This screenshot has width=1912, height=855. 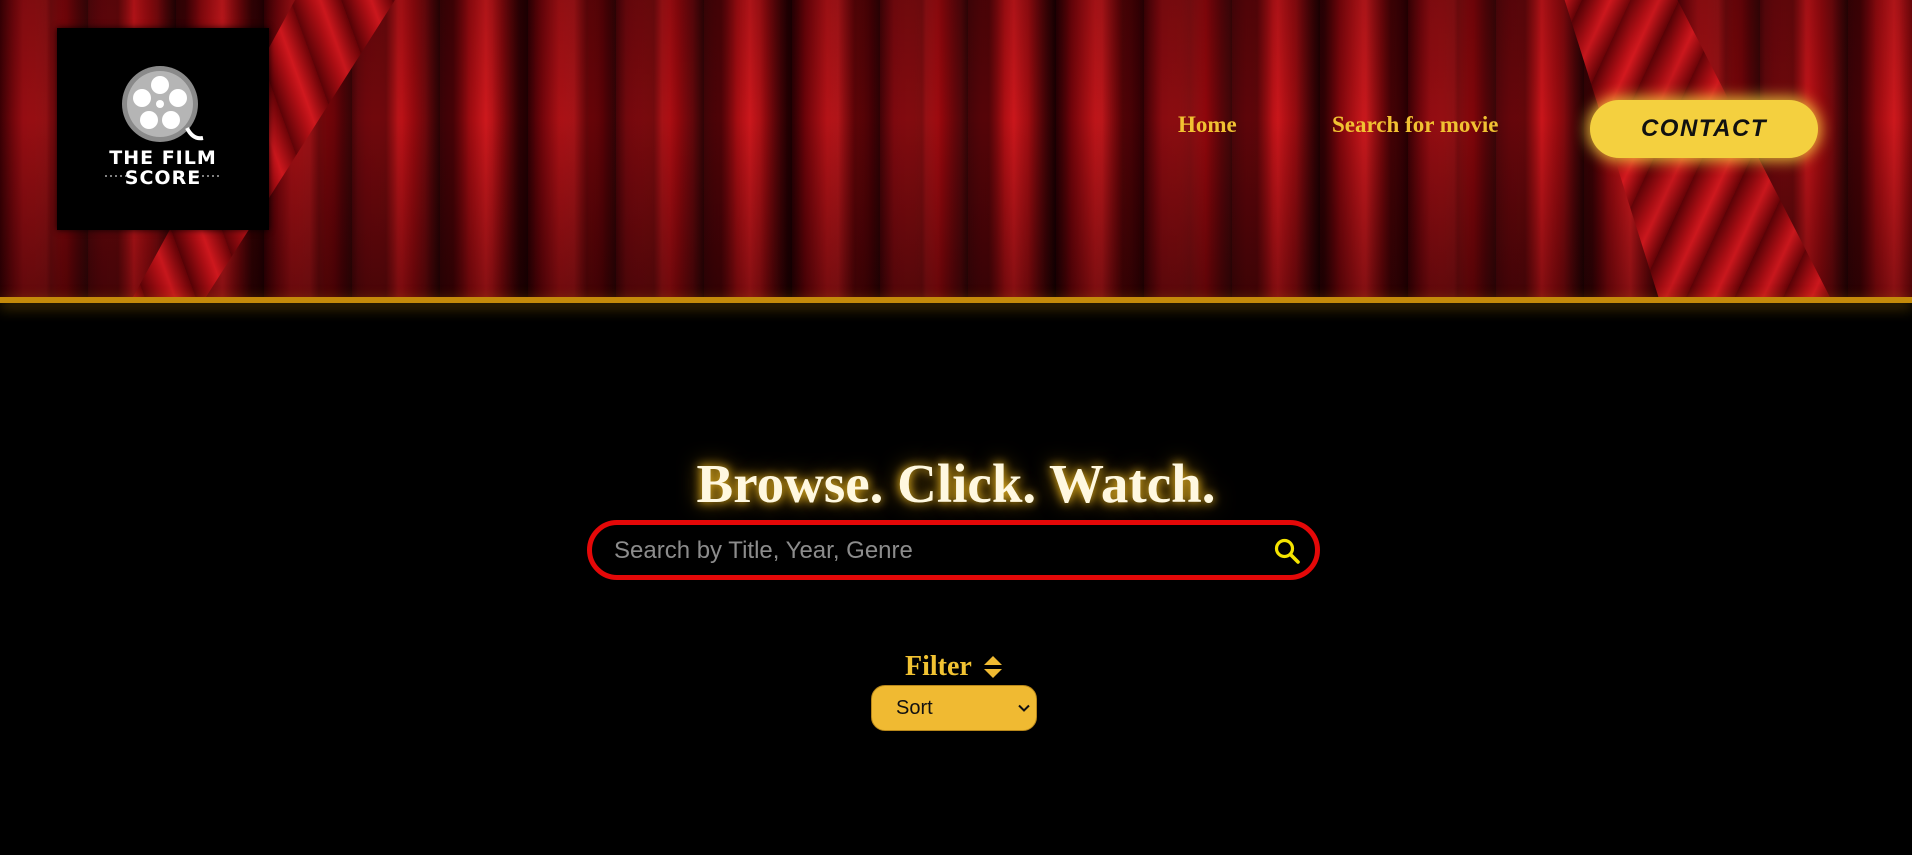 I want to click on logo-title-line1: THE FILM, so click(x=163, y=158).